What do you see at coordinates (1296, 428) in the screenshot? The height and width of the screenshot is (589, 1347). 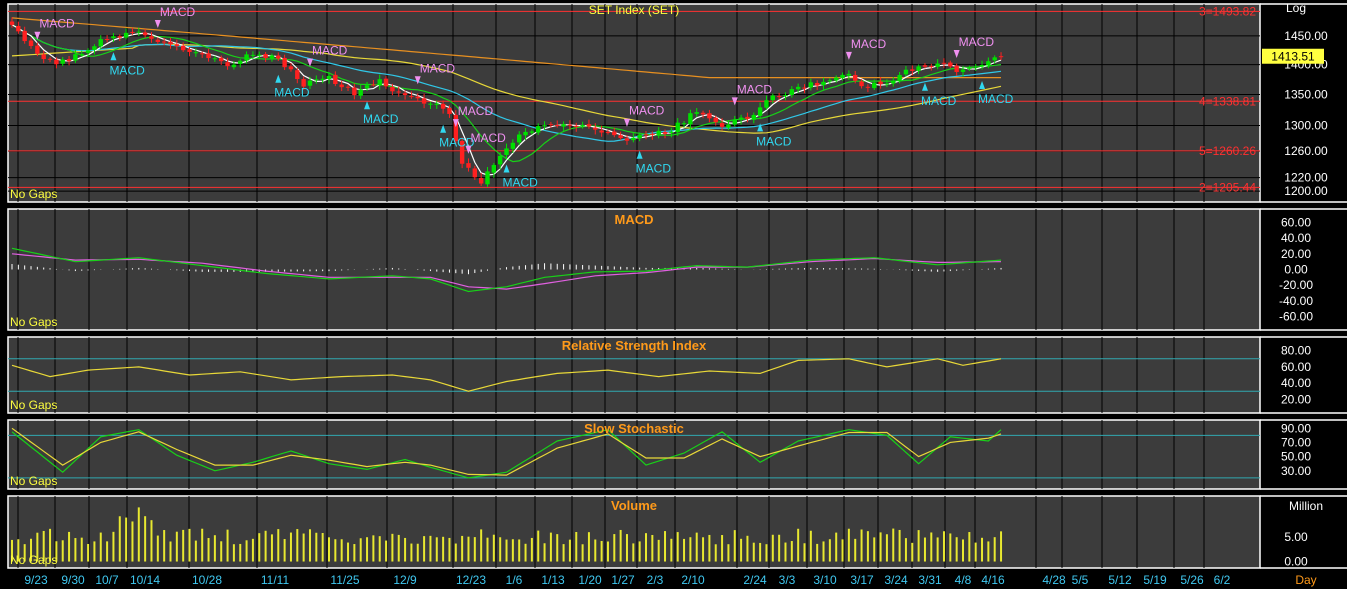 I see `stoch-y-tick: 90.00` at bounding box center [1296, 428].